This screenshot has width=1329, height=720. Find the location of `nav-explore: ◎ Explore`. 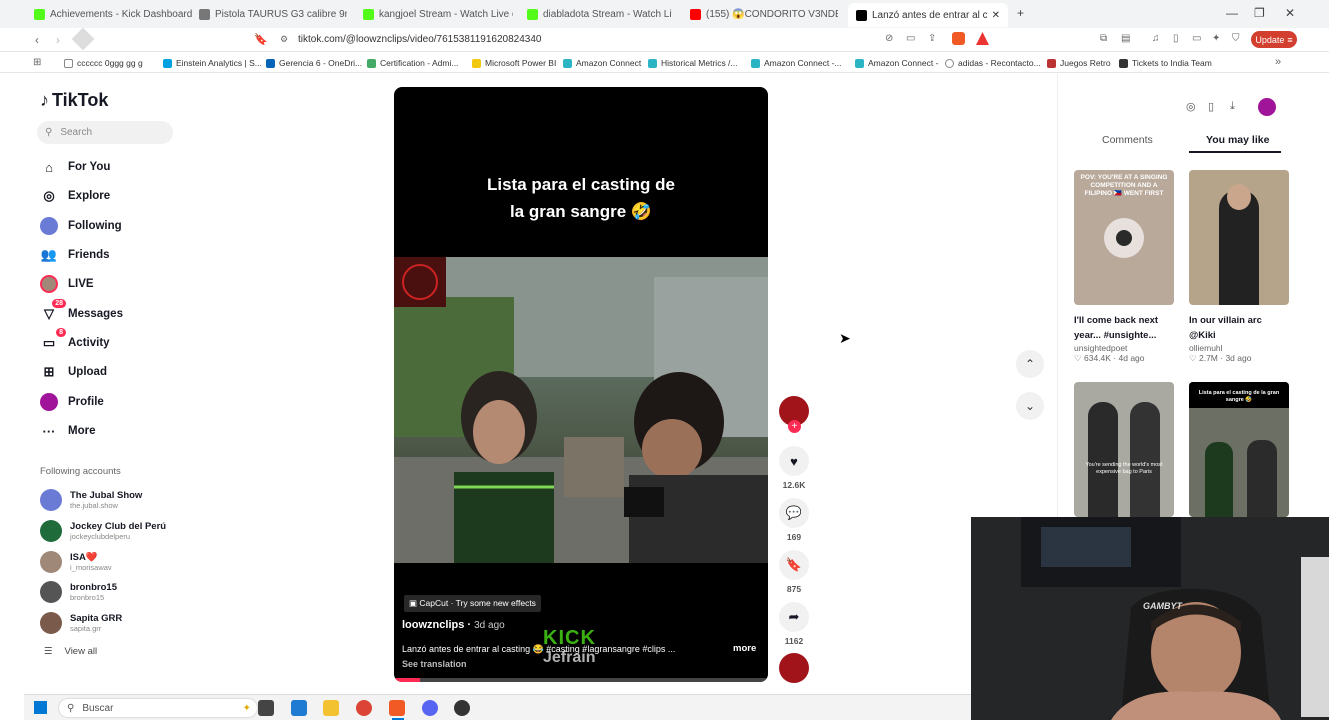

nav-explore: ◎ Explore is located at coordinates (75, 196).